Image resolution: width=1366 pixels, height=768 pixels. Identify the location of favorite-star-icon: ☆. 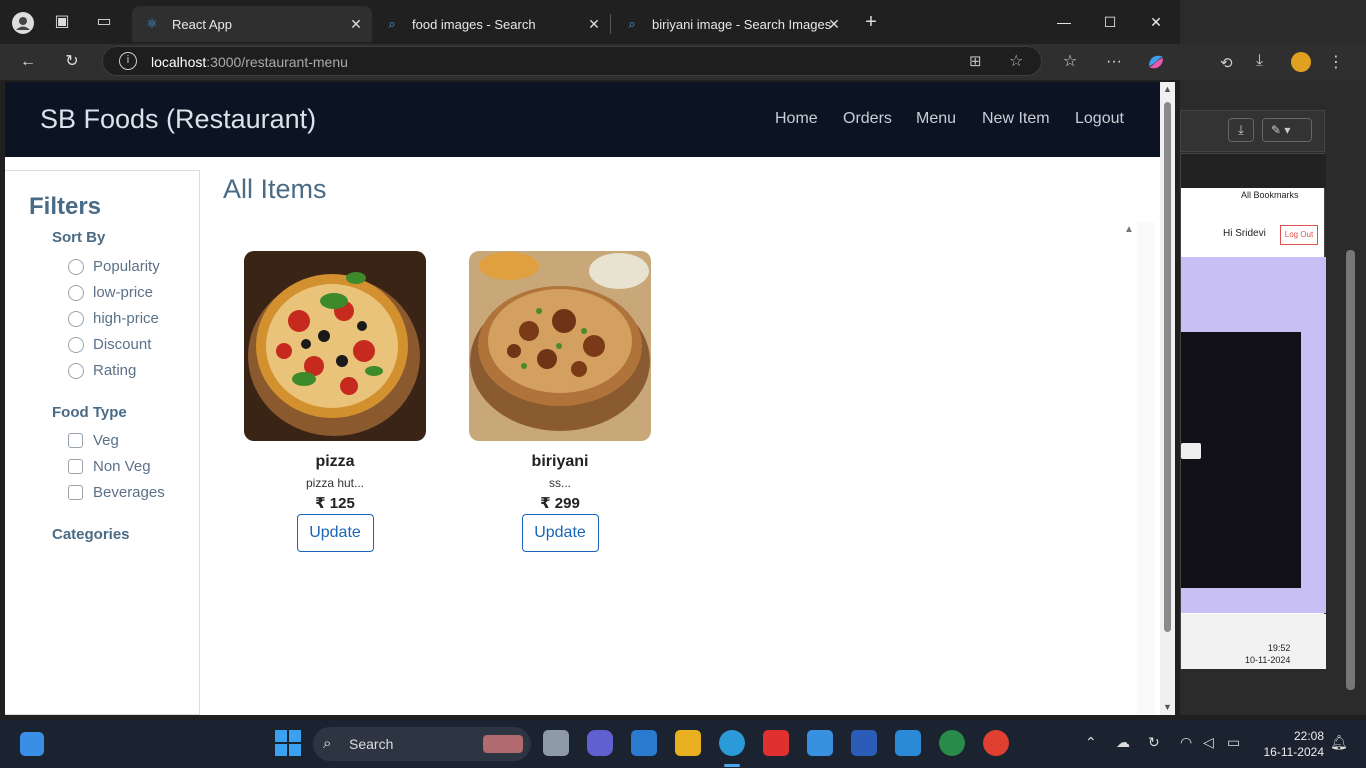
(1016, 61).